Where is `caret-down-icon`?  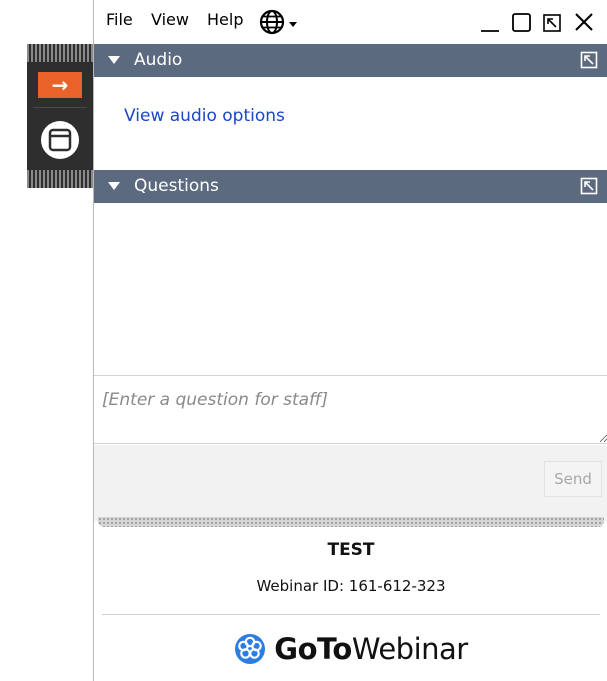 caret-down-icon is located at coordinates (293, 24).